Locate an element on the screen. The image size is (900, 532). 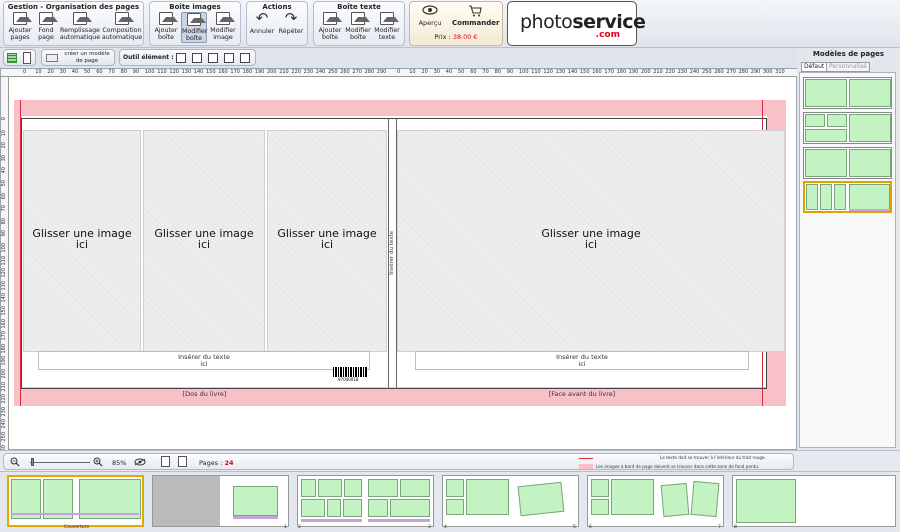
edit-text-button: Modifier texte is located at coordinates (387, 26).